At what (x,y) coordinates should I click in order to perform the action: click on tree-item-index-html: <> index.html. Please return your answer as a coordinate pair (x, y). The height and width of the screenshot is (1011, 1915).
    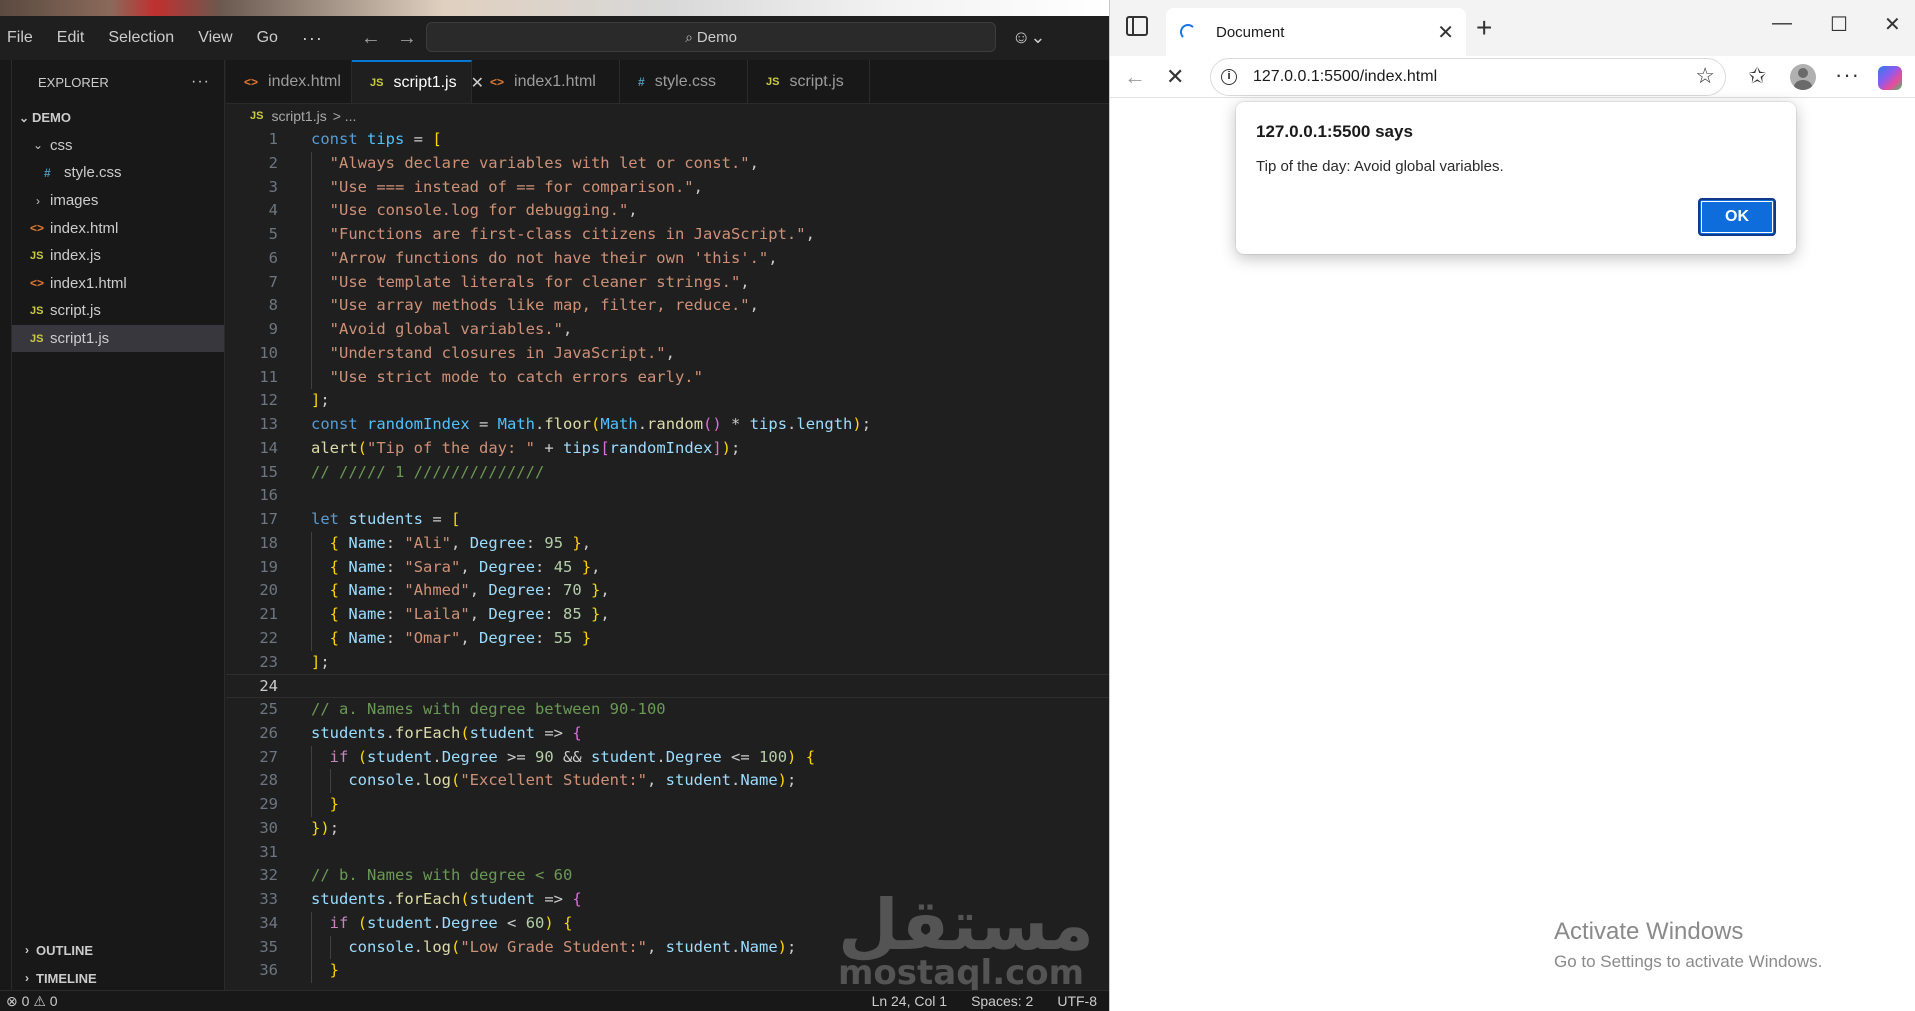
    Looking at the image, I should click on (118, 228).